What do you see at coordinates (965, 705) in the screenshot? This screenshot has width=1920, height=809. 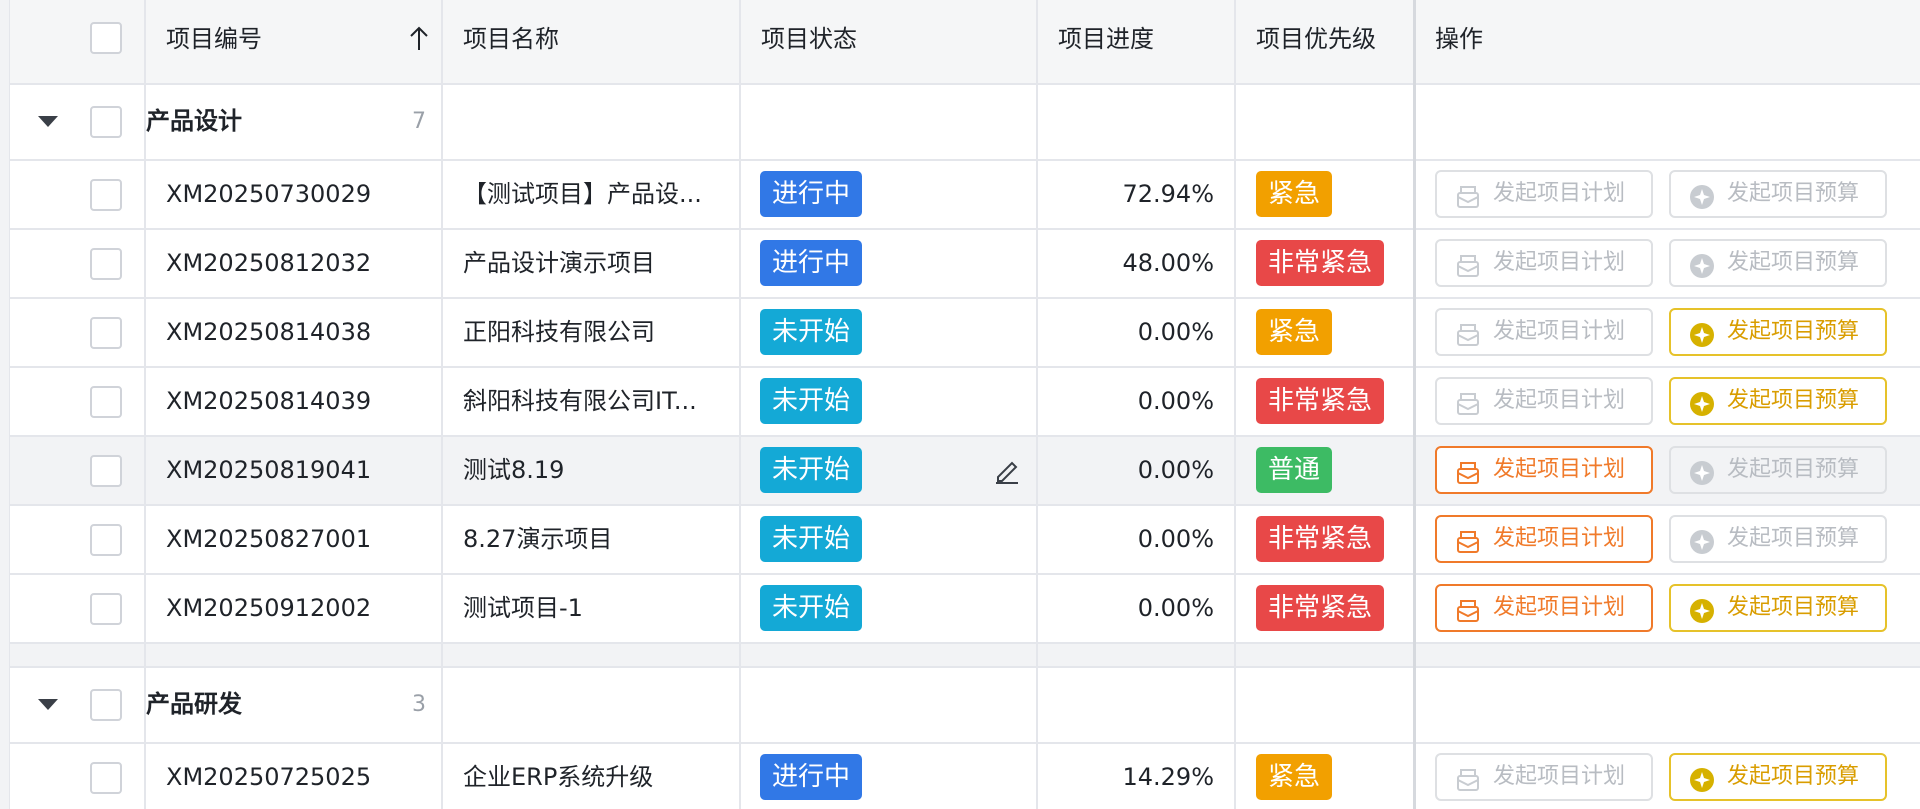 I see `group-header-row` at bounding box center [965, 705].